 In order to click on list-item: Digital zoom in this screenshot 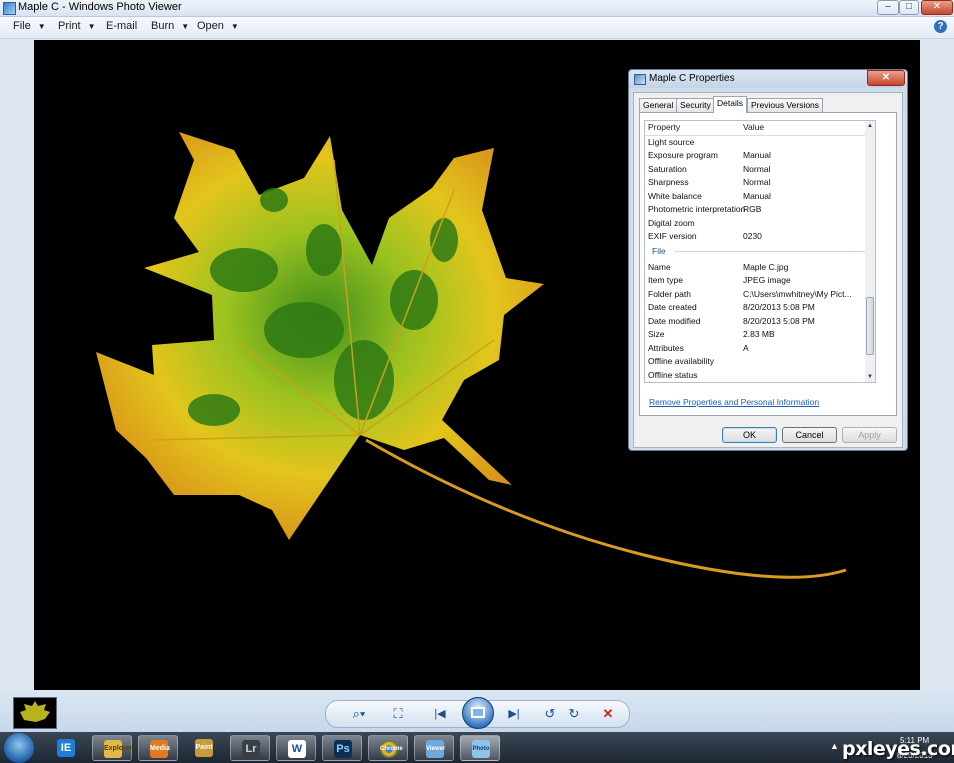, I will do `click(760, 224)`.